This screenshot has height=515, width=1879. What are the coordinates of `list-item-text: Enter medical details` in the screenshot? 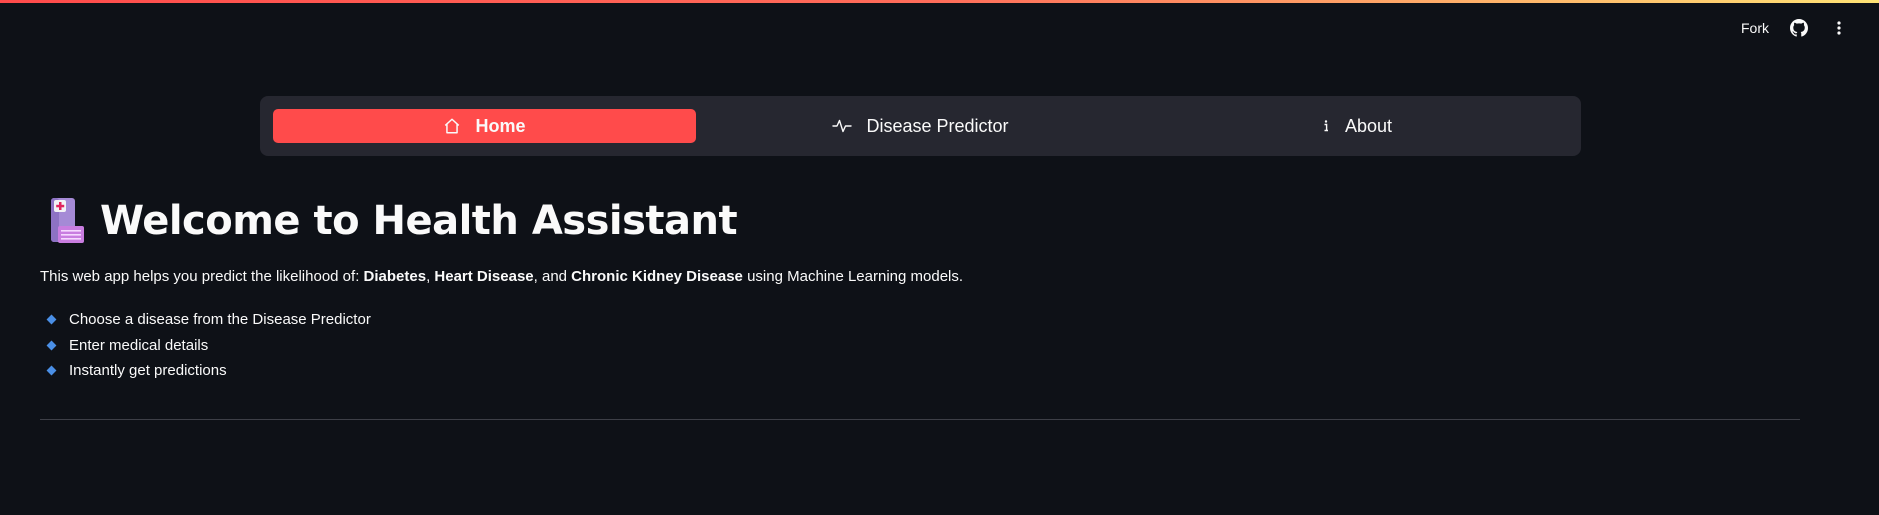 It's located at (139, 345).